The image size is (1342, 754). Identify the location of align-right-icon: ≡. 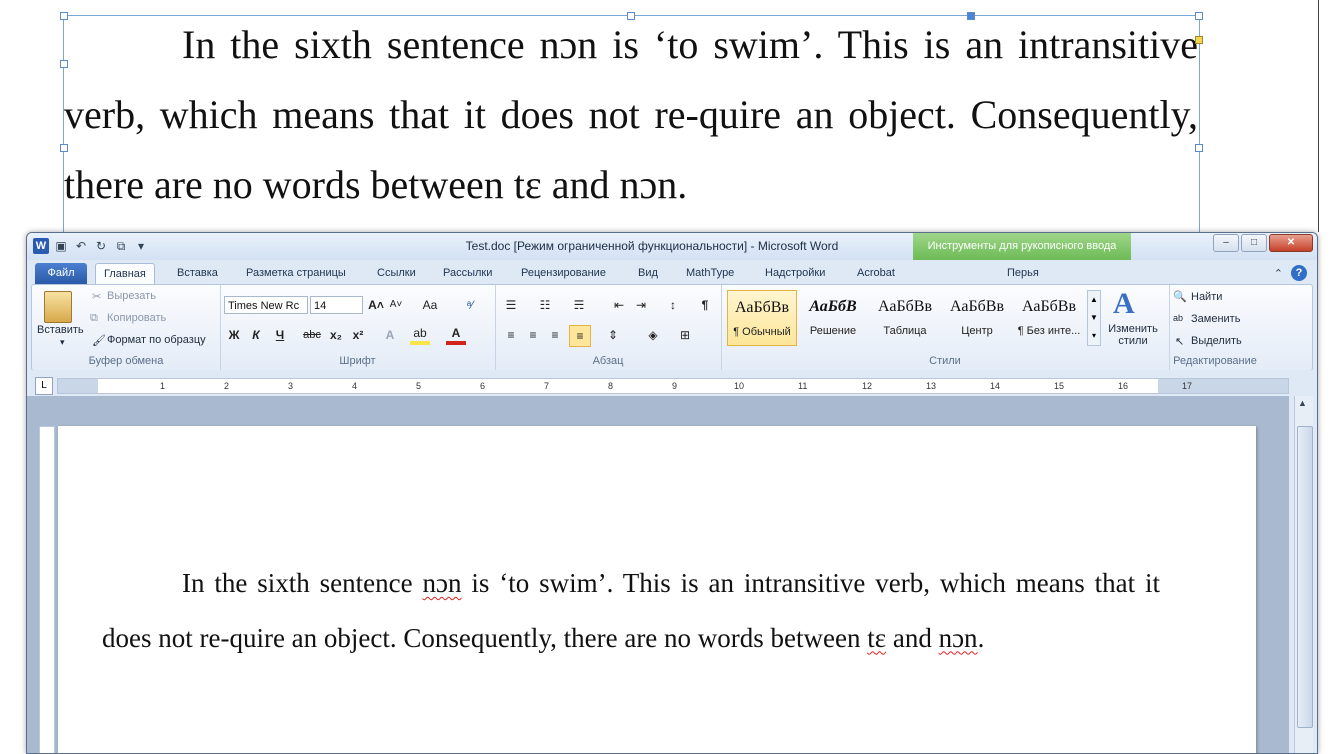
(555, 335).